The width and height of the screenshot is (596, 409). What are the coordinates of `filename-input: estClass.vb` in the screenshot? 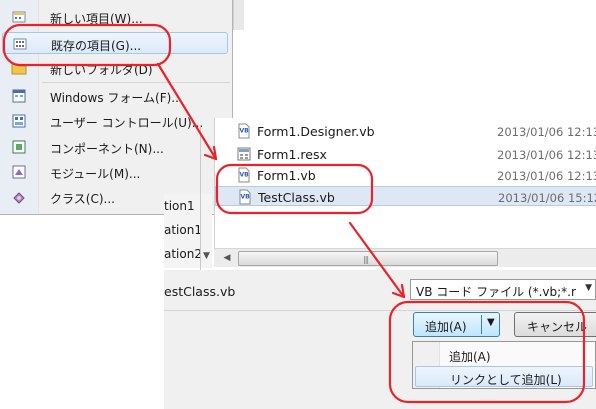 It's located at (199, 291).